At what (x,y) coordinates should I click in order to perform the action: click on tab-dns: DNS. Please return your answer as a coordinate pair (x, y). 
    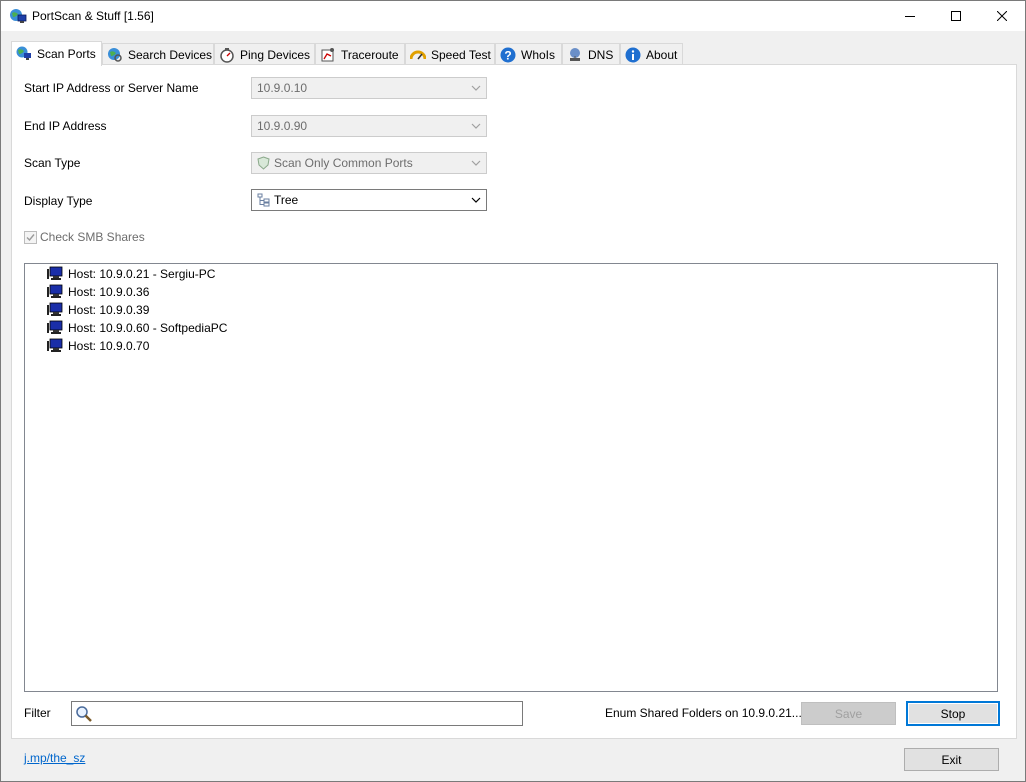
    Looking at the image, I should click on (591, 54).